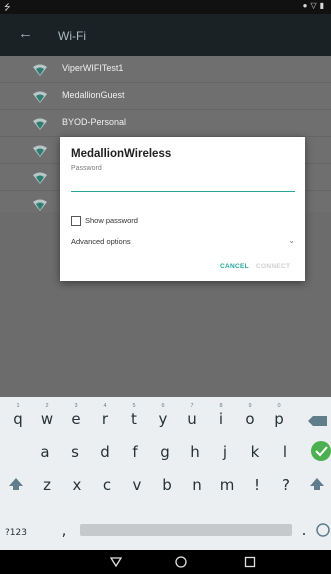  I want to click on space-bar, so click(186, 530).